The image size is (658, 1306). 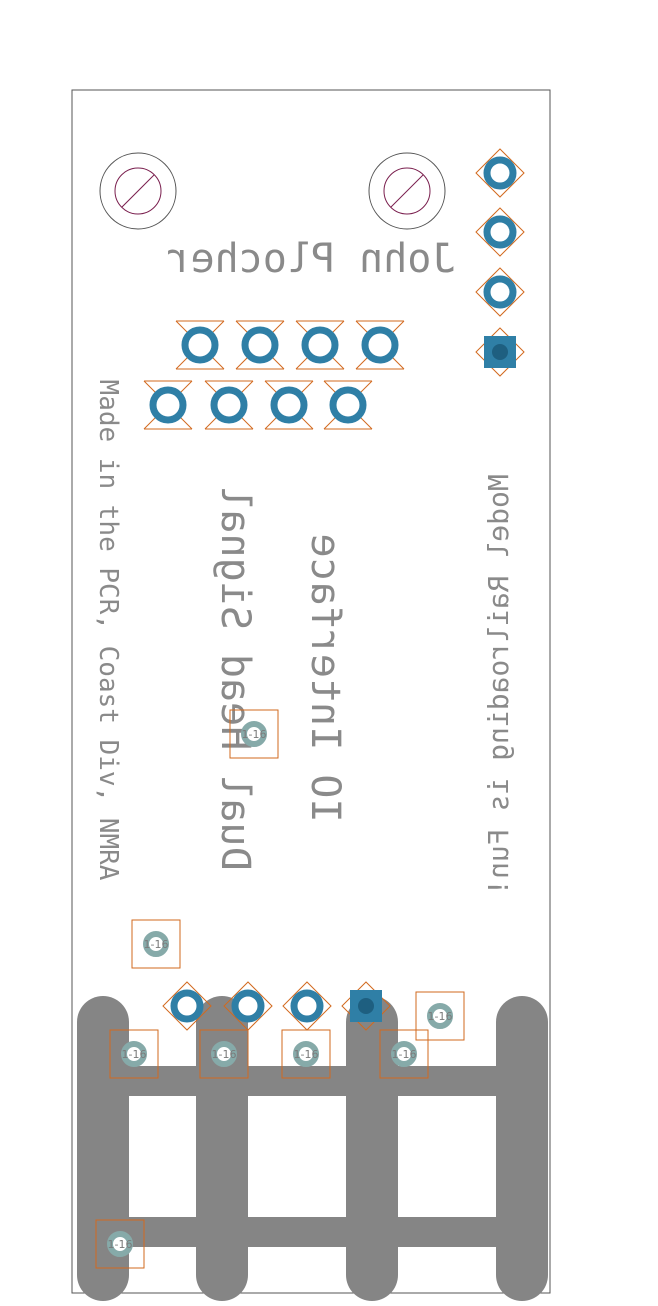 What do you see at coordinates (235, 677) in the screenshot?
I see `title-line-1: Dual Head Signal` at bounding box center [235, 677].